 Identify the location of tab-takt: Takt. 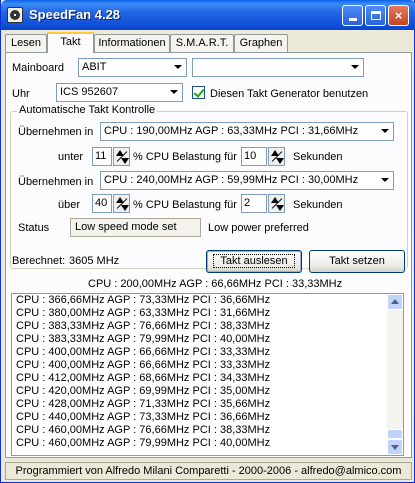
(70, 42).